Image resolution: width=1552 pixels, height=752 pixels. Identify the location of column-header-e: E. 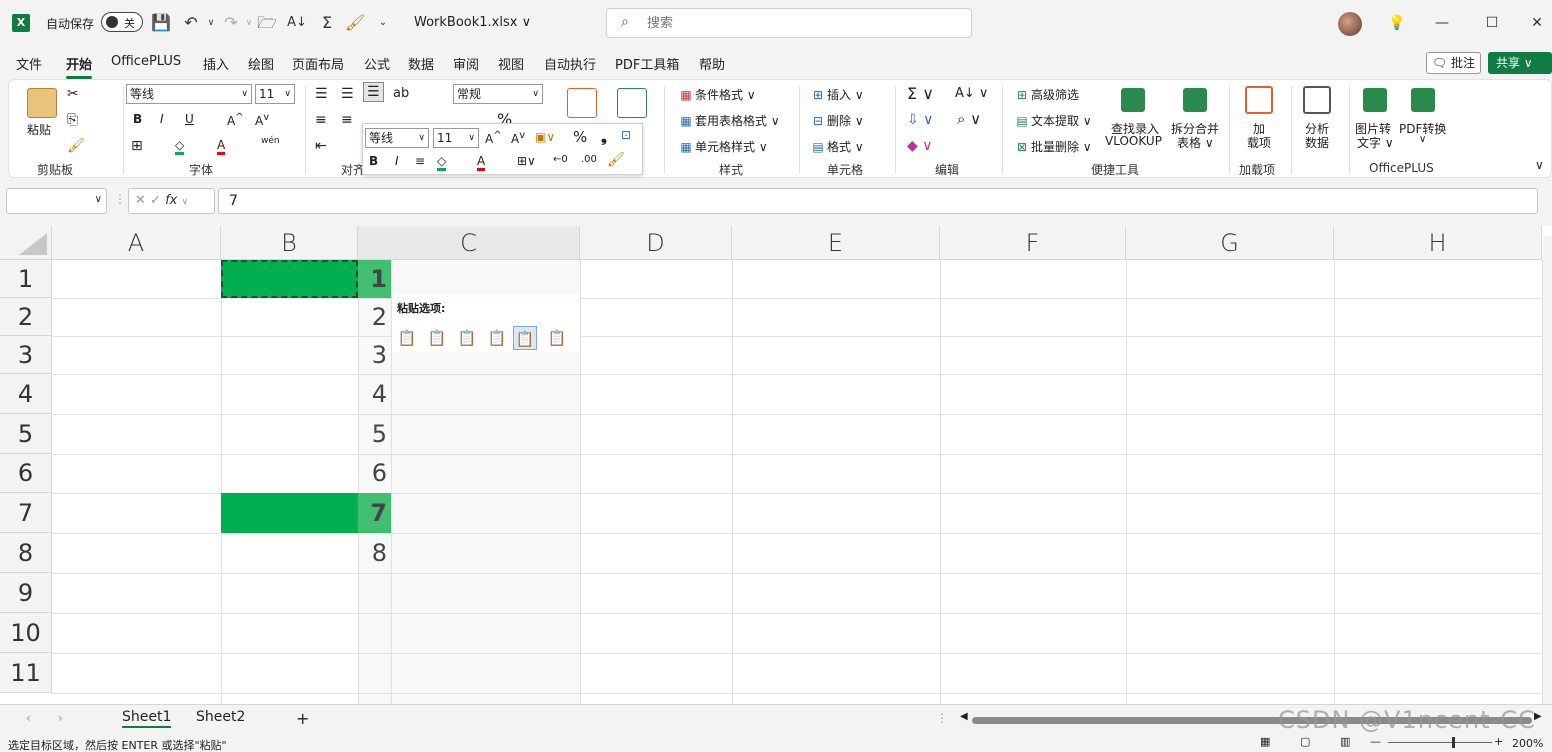
(836, 243).